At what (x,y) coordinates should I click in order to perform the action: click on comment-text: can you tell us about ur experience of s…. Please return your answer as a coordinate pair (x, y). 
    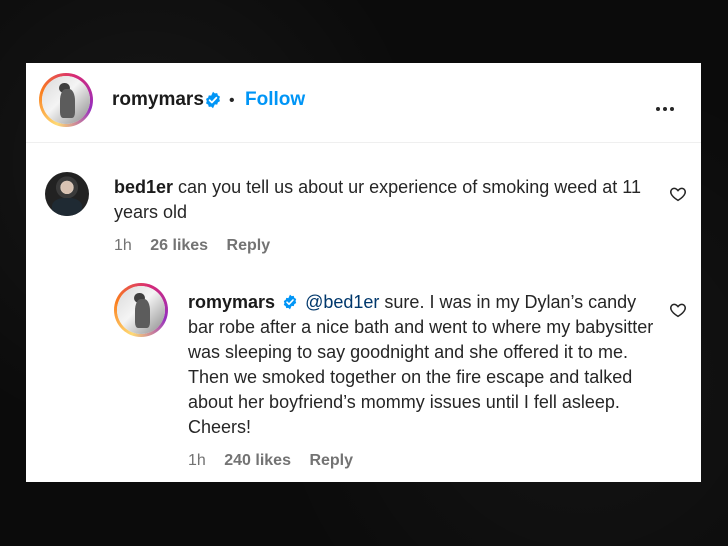
    Looking at the image, I should click on (377, 199).